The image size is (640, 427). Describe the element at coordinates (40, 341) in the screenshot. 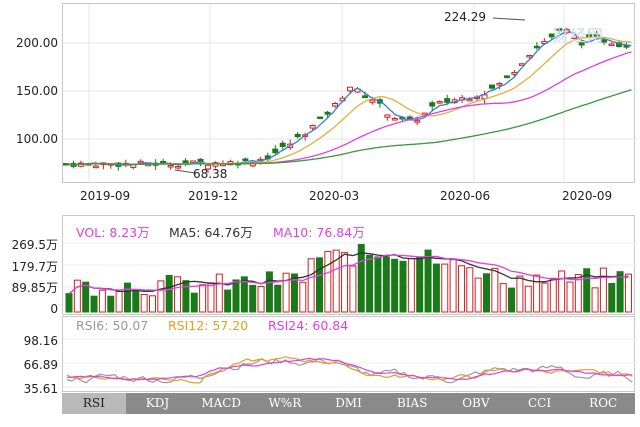

I see `rsi-axis-label: 98.16` at that location.